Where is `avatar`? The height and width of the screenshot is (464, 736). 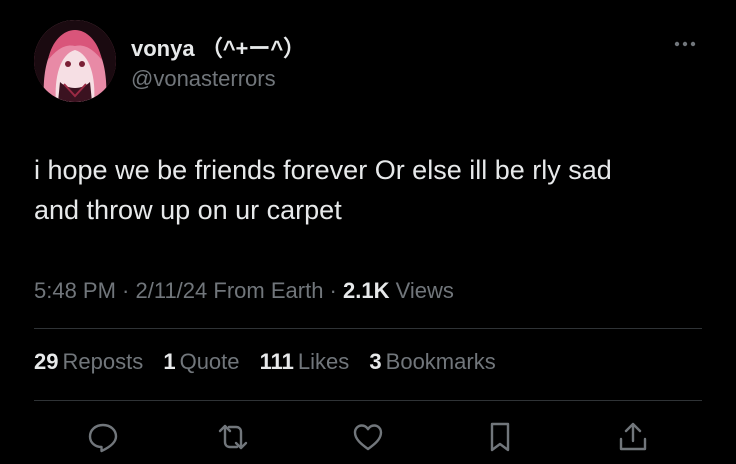
avatar is located at coordinates (75, 61).